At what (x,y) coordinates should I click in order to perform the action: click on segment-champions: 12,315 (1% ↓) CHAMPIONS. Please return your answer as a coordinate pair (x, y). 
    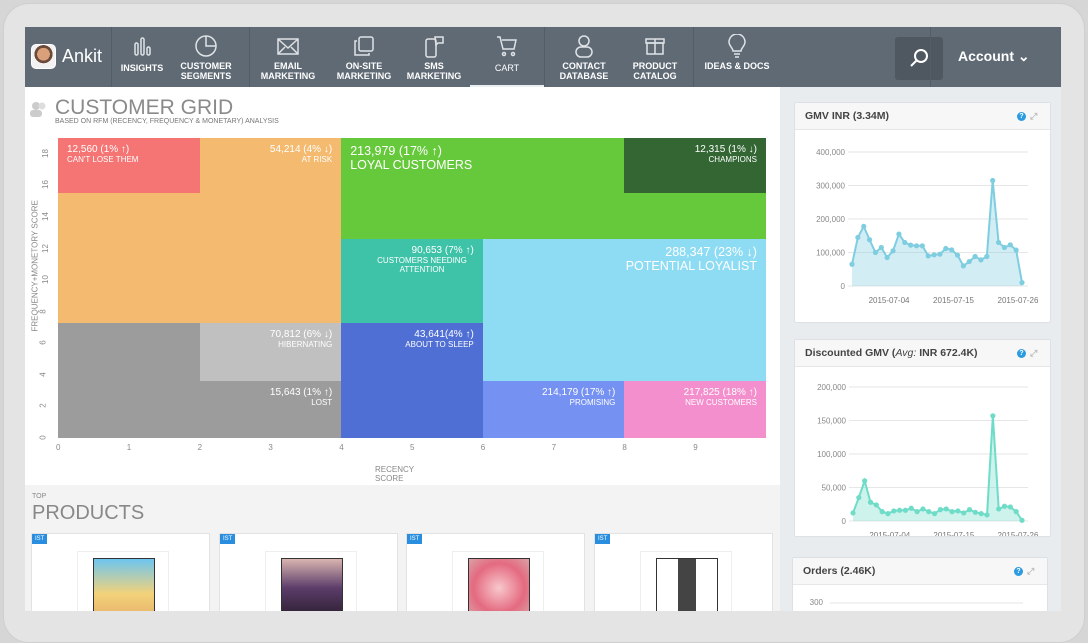
    Looking at the image, I should click on (695, 166).